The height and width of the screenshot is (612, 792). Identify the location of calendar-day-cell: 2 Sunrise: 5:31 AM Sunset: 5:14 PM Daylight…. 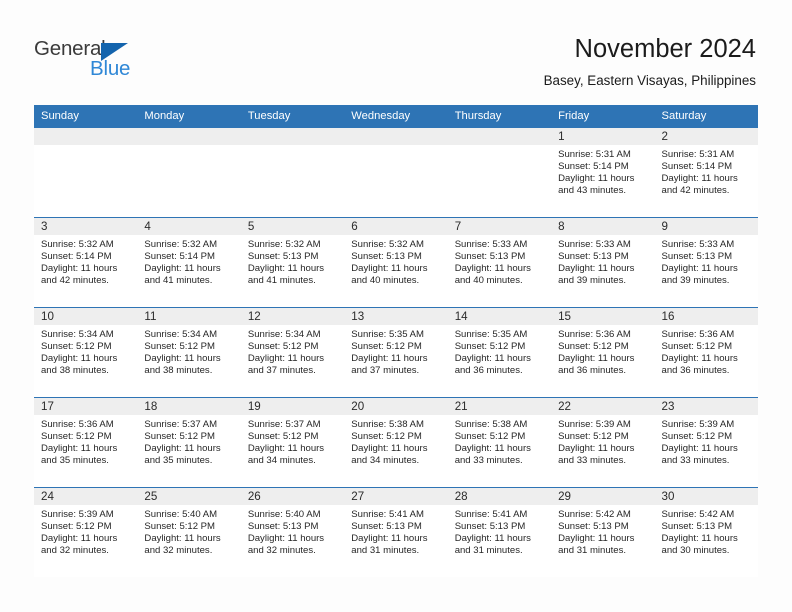
(706, 172).